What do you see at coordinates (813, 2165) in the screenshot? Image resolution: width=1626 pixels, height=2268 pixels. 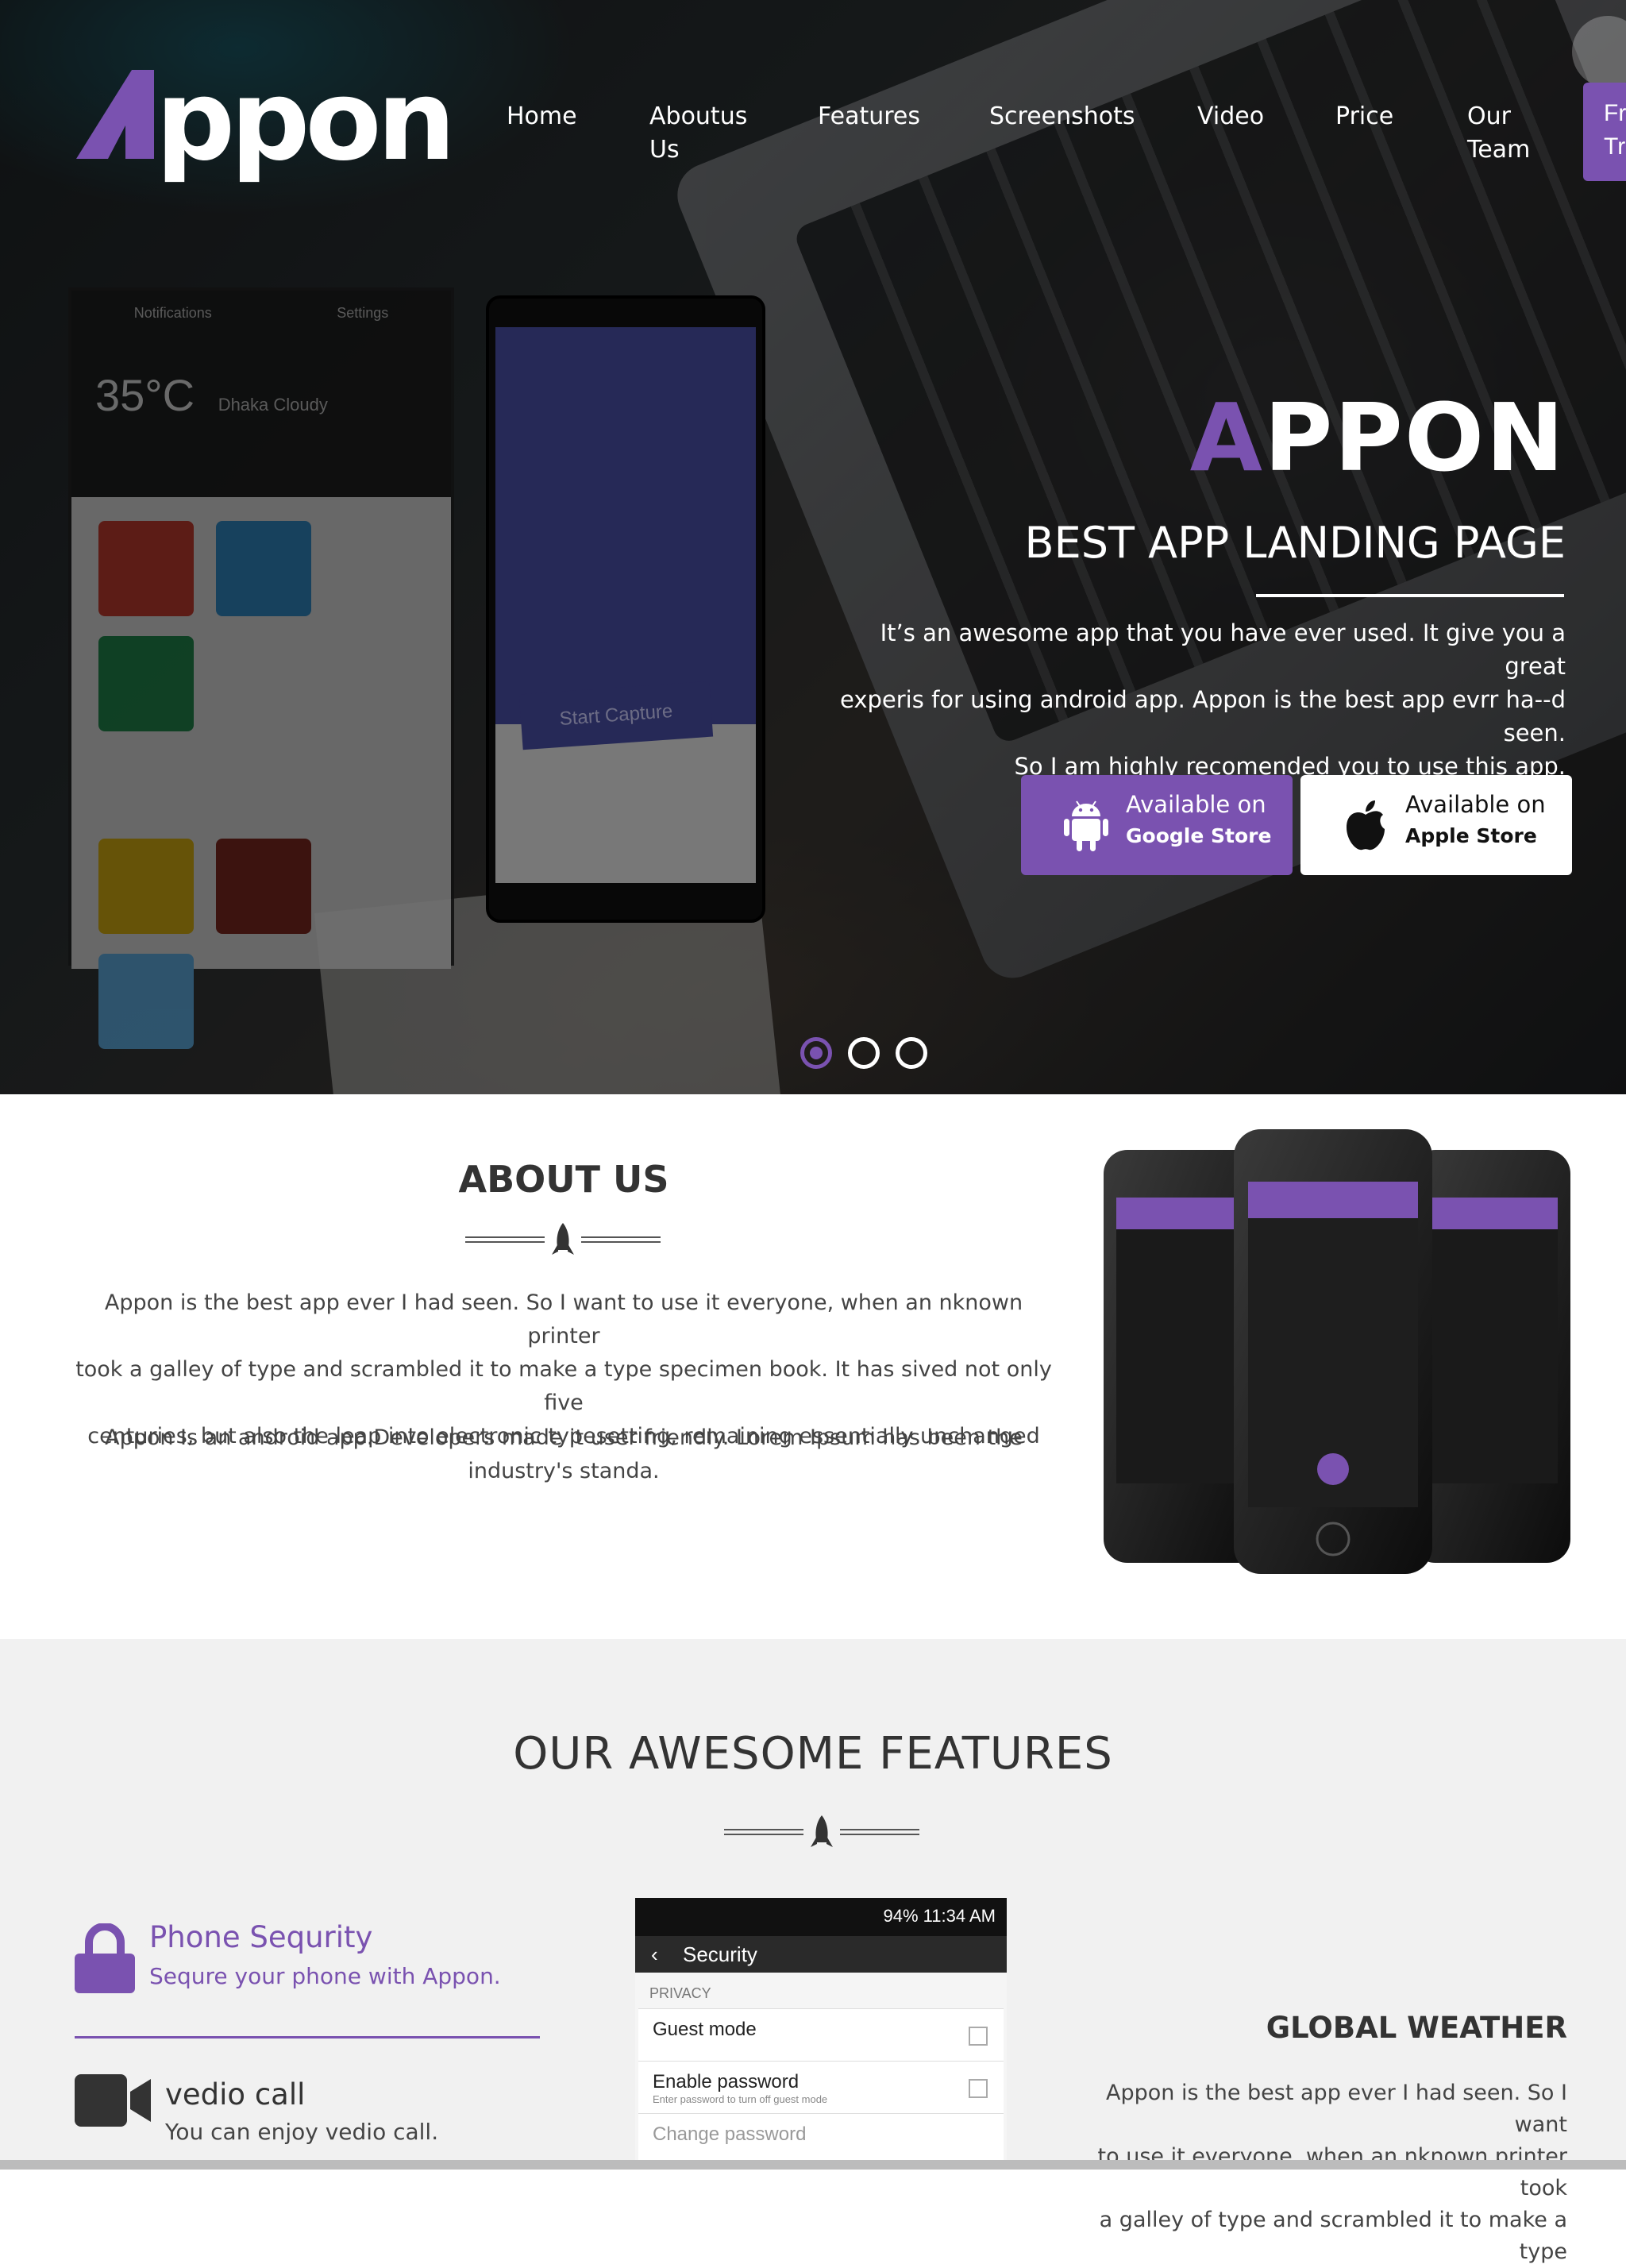 I see `horizontal-scrollbar` at bounding box center [813, 2165].